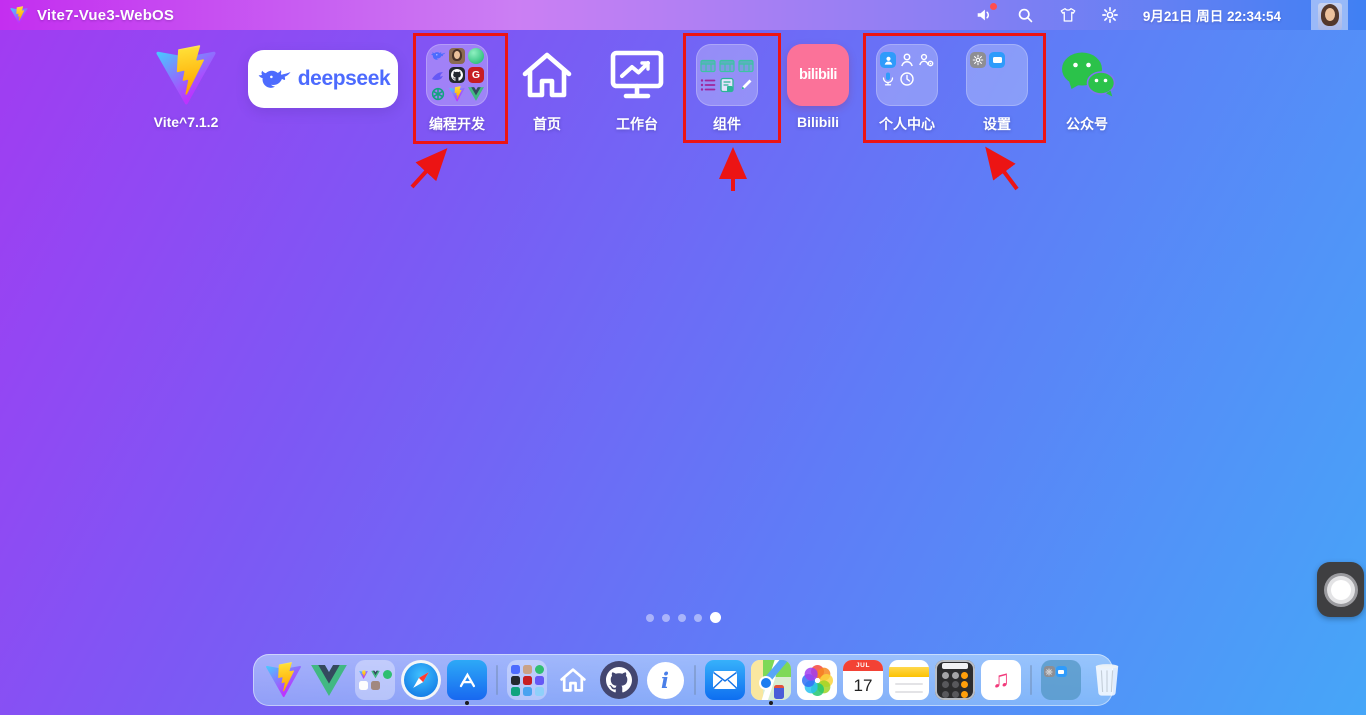 Image resolution: width=1366 pixels, height=715 pixels. Describe the element at coordinates (619, 680) in the screenshot. I see `dock-github` at that location.